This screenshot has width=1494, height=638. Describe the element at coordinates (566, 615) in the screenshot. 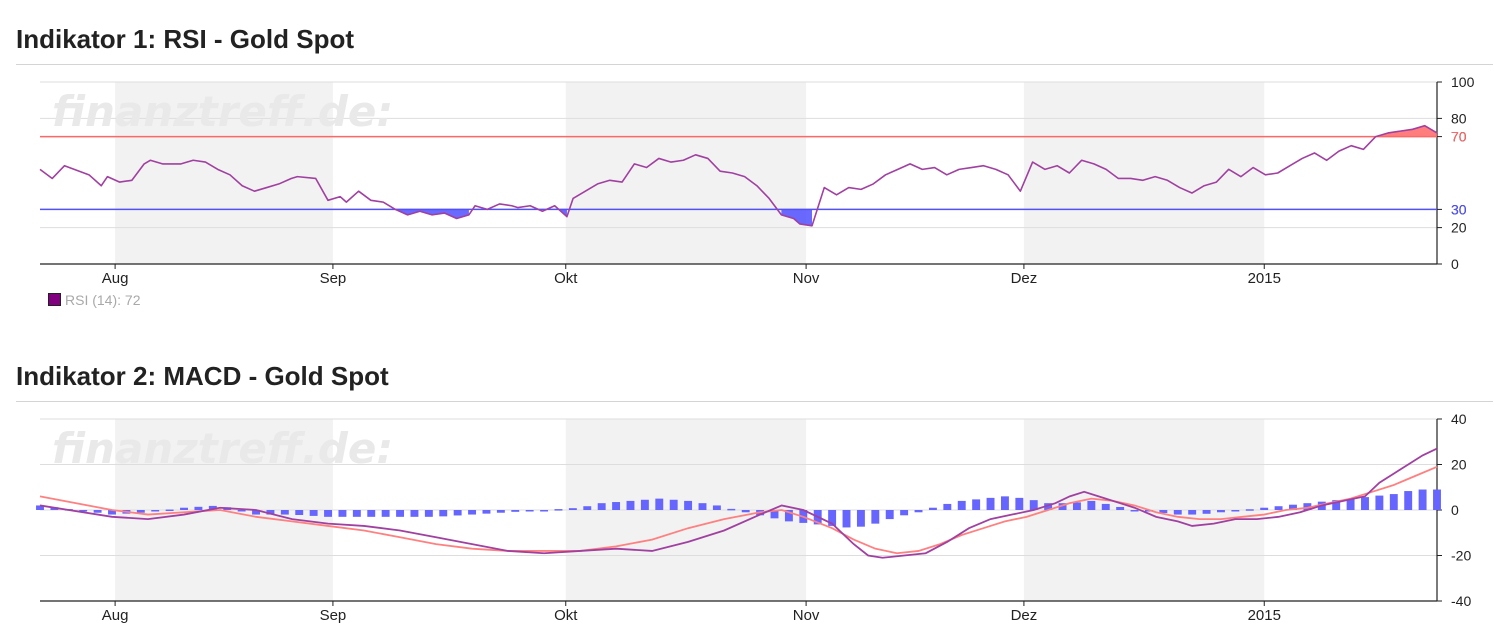

I see `macd-x-tick-label: Okt` at that location.